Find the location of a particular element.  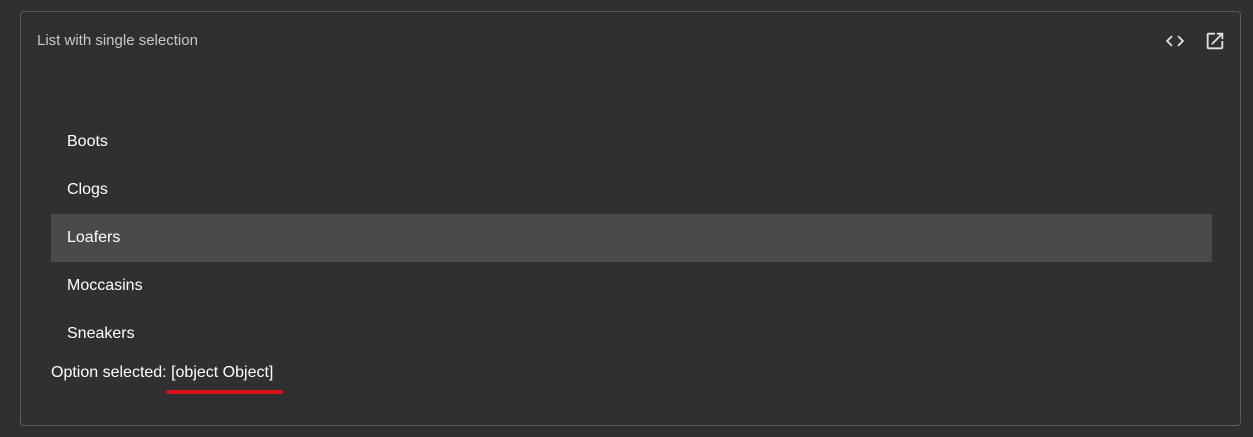

list-option-clogs: Clogs is located at coordinates (631, 190).